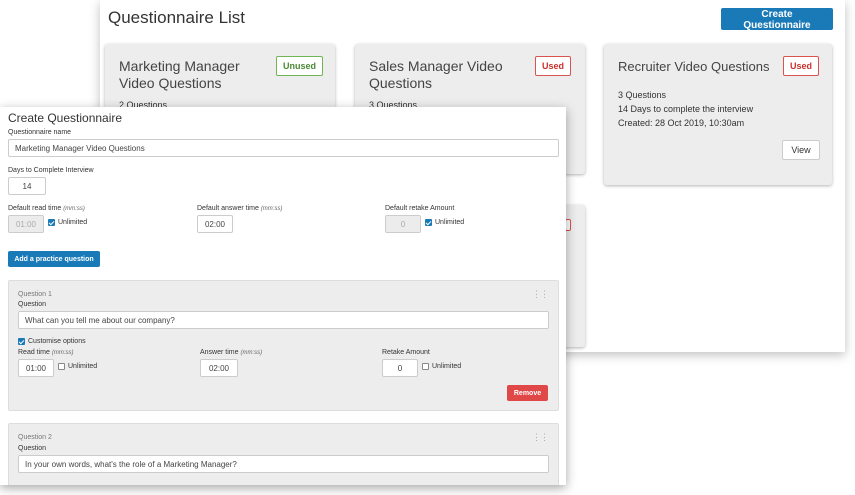 This screenshot has width=855, height=495. Describe the element at coordinates (52, 341) in the screenshot. I see `customise-options-checkbox: Customise options` at that location.